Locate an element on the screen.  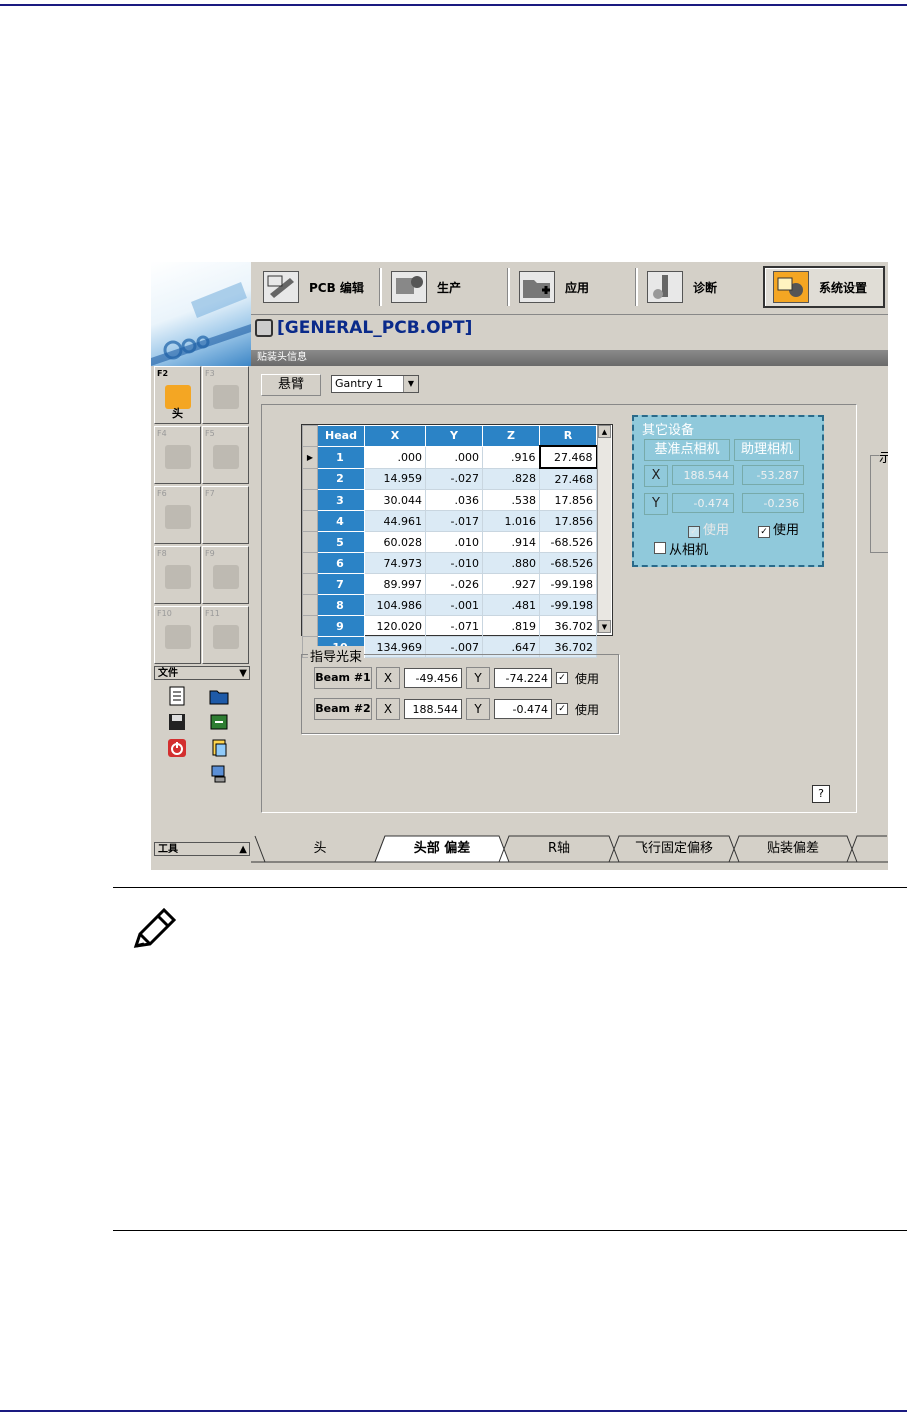
table-cell: .880 is located at coordinates (511, 563).